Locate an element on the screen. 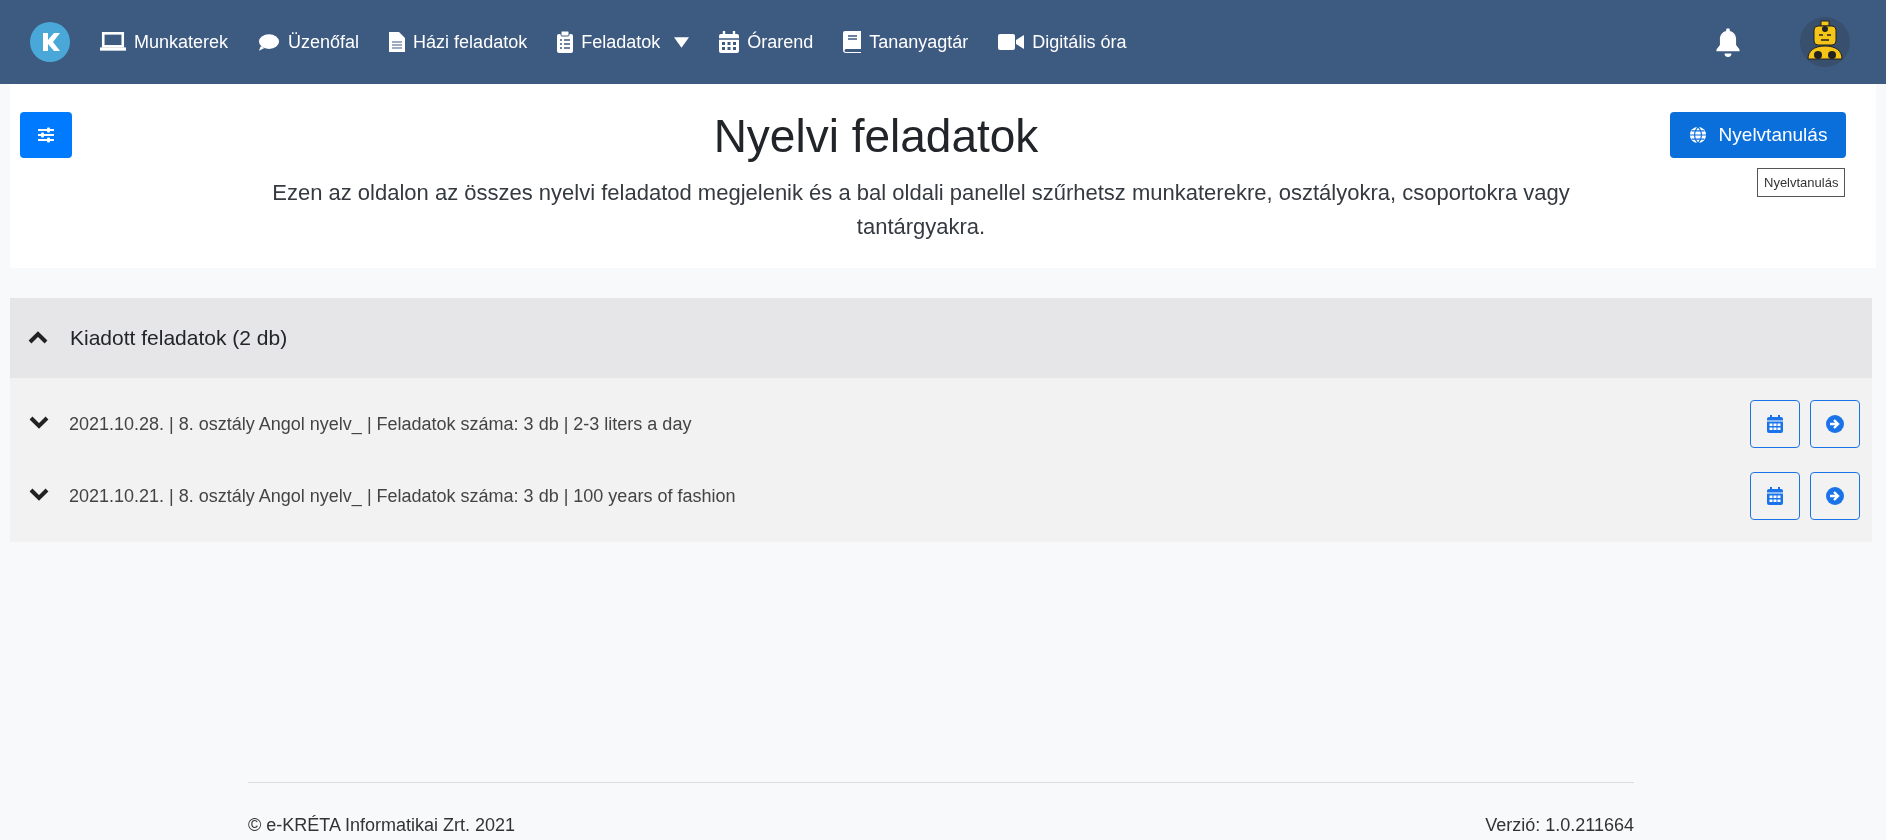 This screenshot has height=840, width=1886. task-summary: 2021.10.28. | 8. osztály Angol nyelv_ | Feladatok száma: 3 db | 2-3 liters a day is located at coordinates (381, 424).